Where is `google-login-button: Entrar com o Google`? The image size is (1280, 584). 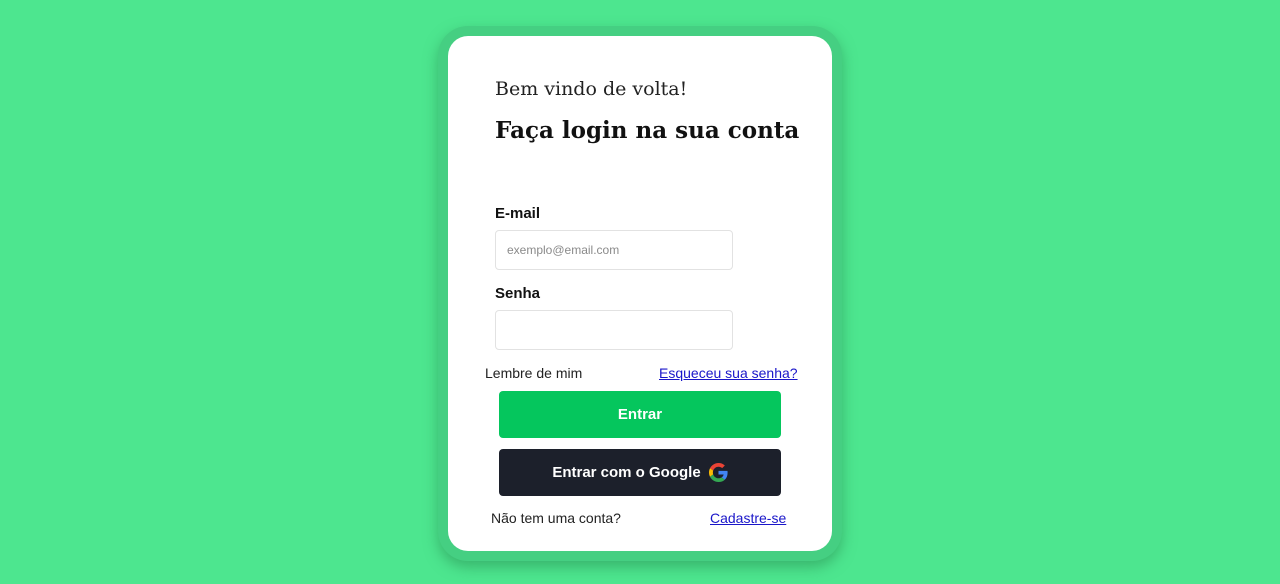
google-login-button: Entrar com o Google is located at coordinates (640, 472).